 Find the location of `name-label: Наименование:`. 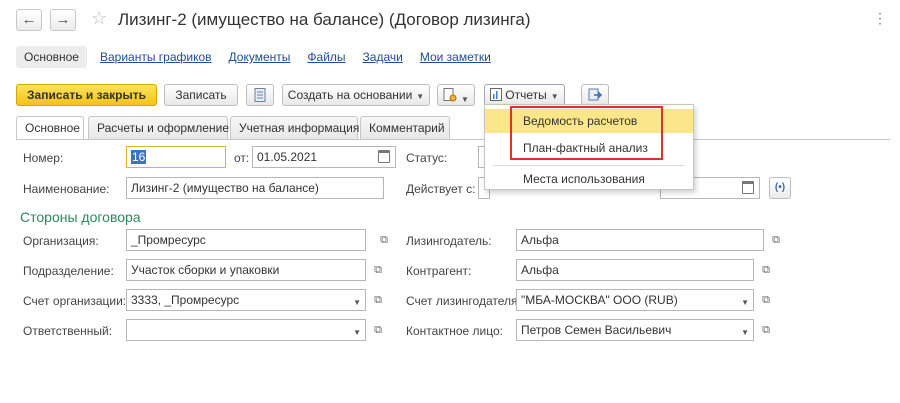

name-label: Наименование: is located at coordinates (66, 189).